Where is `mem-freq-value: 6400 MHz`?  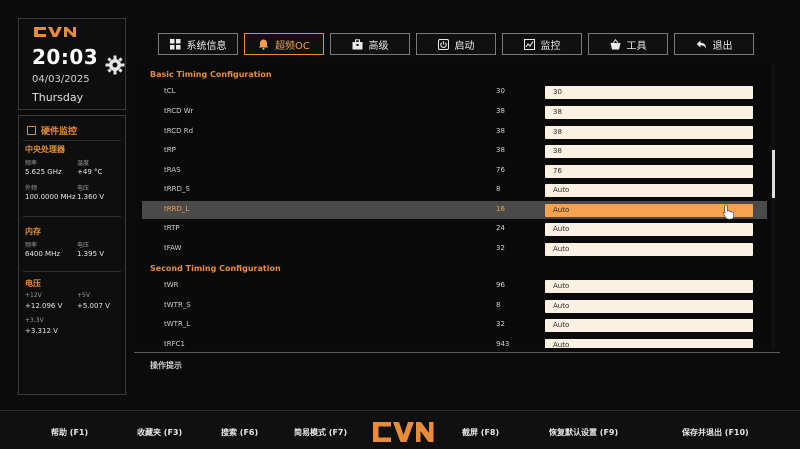 mem-freq-value: 6400 MHz is located at coordinates (43, 254).